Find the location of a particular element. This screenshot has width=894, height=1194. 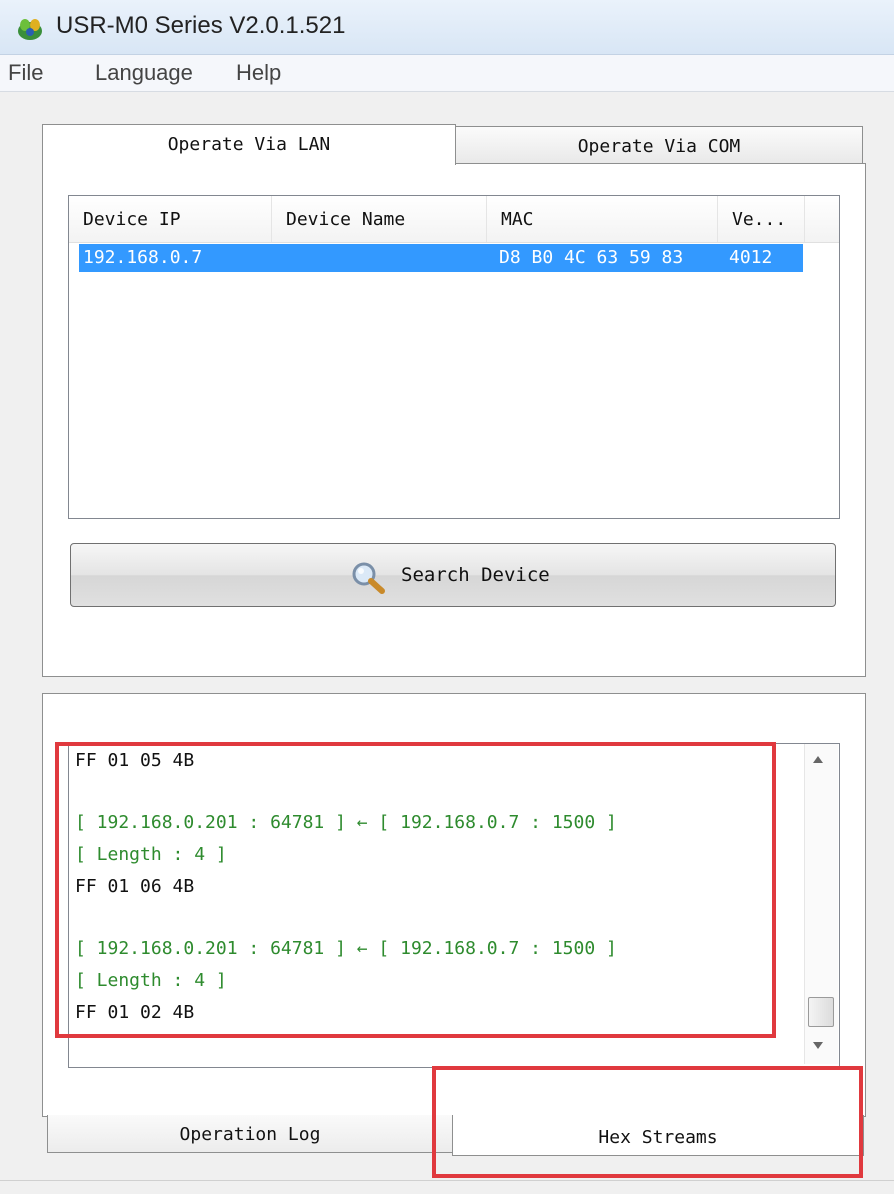

menu-bar: File Language Help is located at coordinates (447, 73).